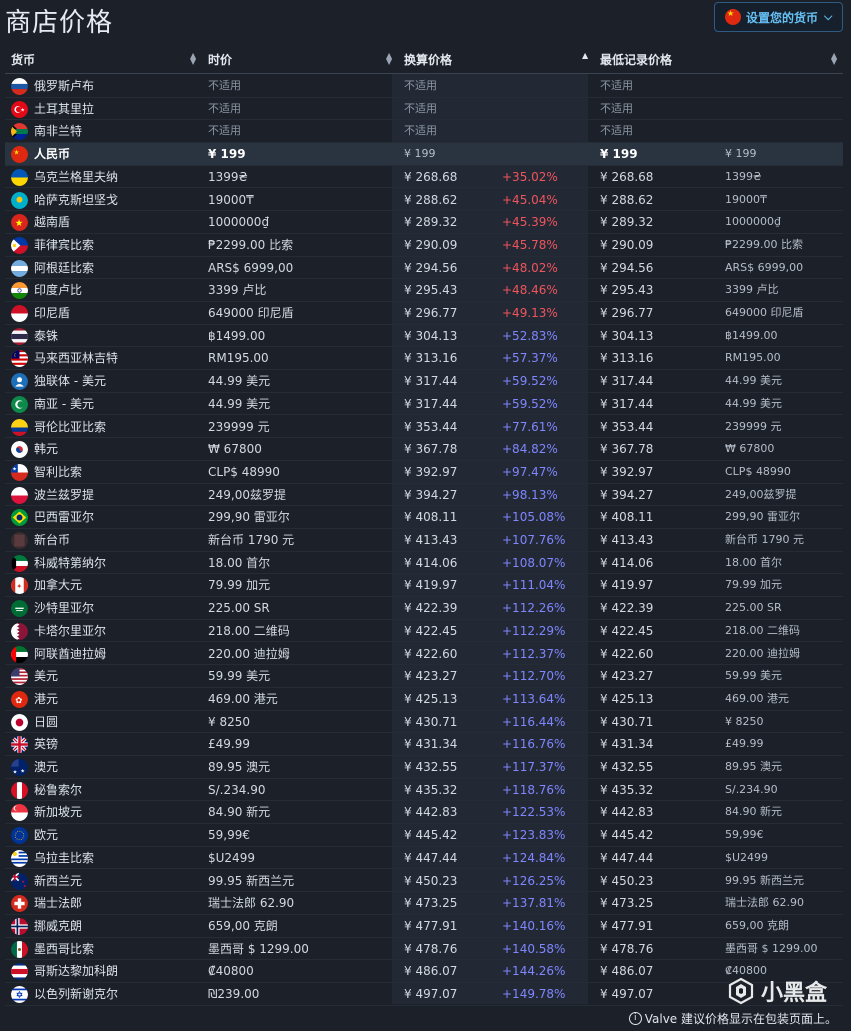 This screenshot has height=1031, width=851. I want to click on price-diff-percent: +149.78%, so click(534, 994).